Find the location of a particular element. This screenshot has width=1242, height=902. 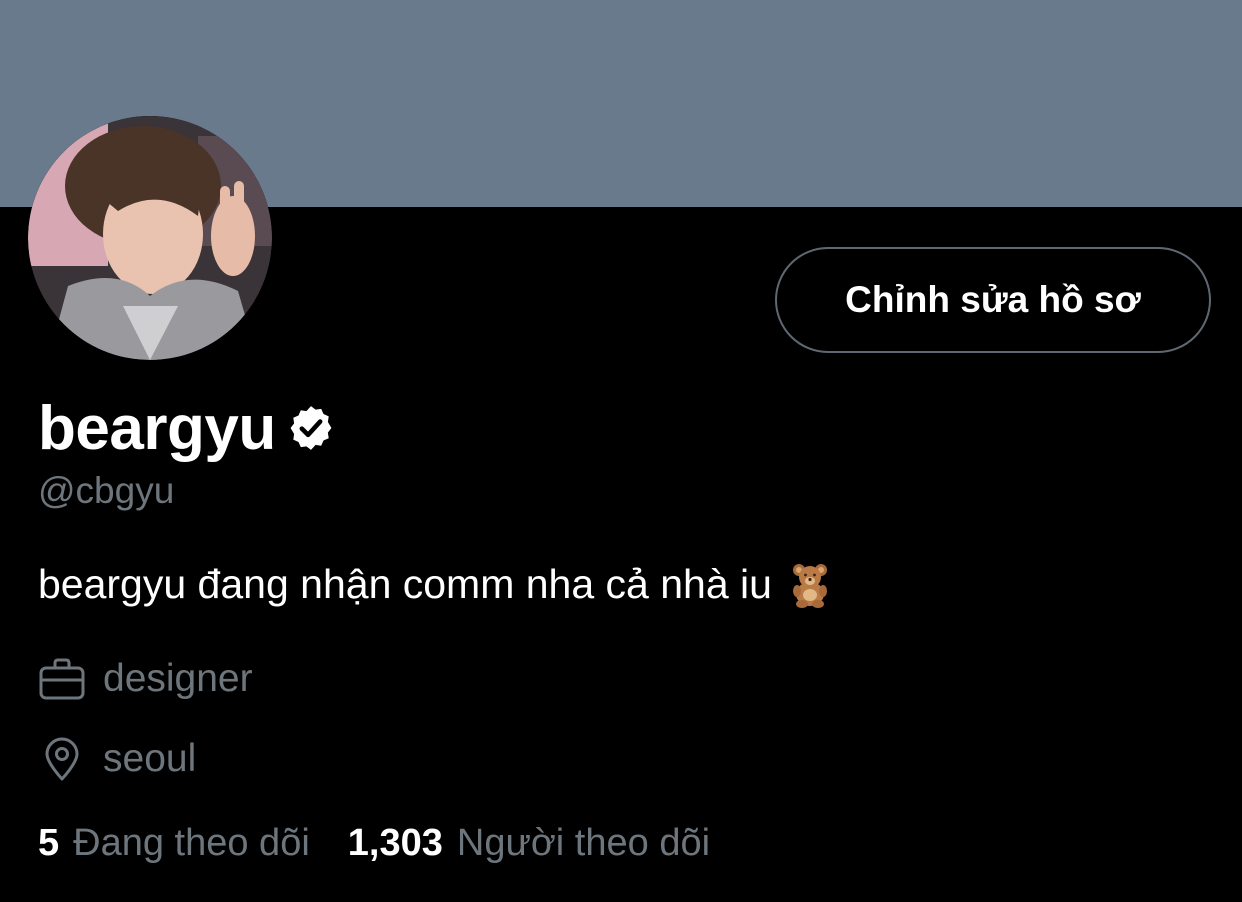

edit-profile-button: Chỉnh sửa hồ sơ is located at coordinates (993, 300).